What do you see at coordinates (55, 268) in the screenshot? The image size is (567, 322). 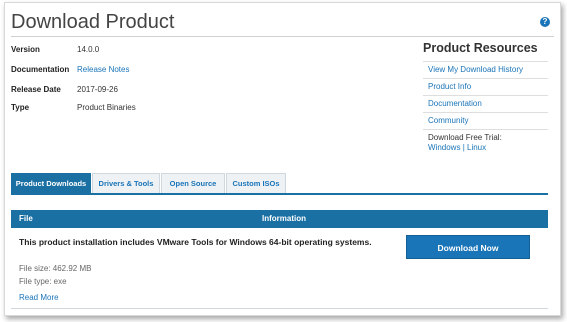 I see `file-size: File size: 462.92 MB` at bounding box center [55, 268].